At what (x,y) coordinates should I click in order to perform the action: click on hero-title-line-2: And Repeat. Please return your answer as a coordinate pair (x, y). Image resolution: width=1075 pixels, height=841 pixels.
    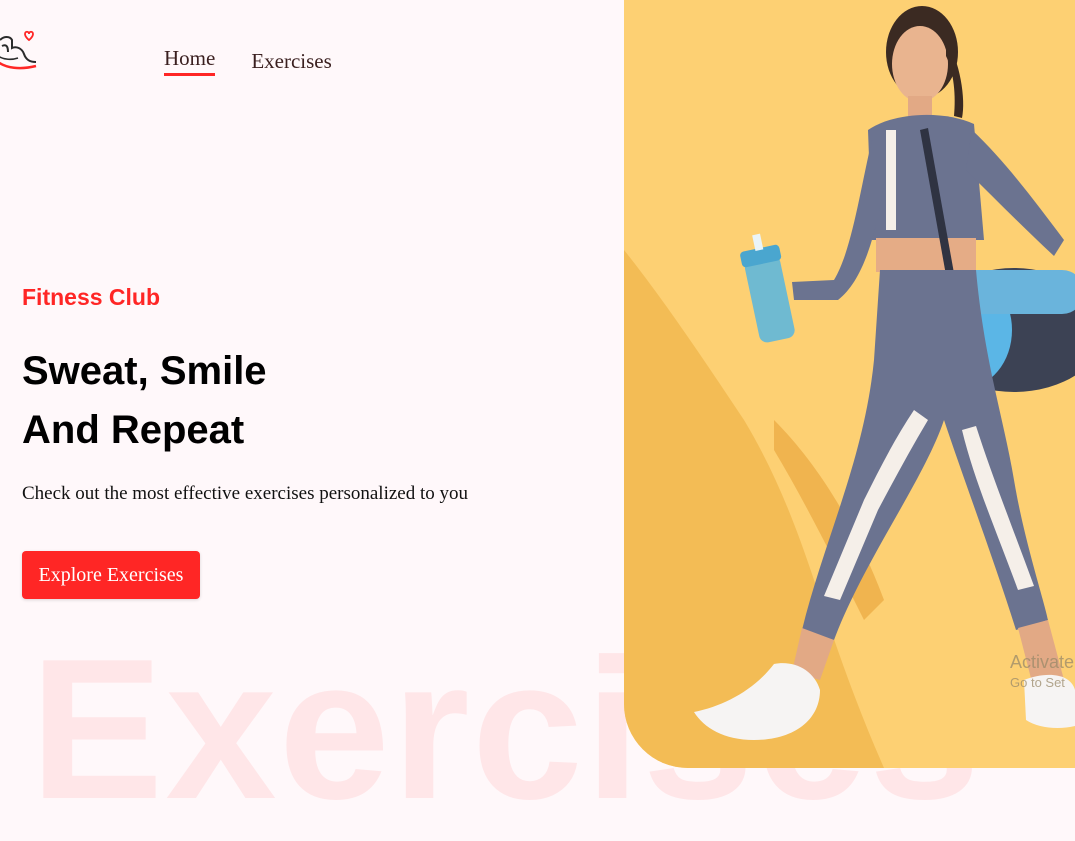
    Looking at the image, I should click on (133, 430).